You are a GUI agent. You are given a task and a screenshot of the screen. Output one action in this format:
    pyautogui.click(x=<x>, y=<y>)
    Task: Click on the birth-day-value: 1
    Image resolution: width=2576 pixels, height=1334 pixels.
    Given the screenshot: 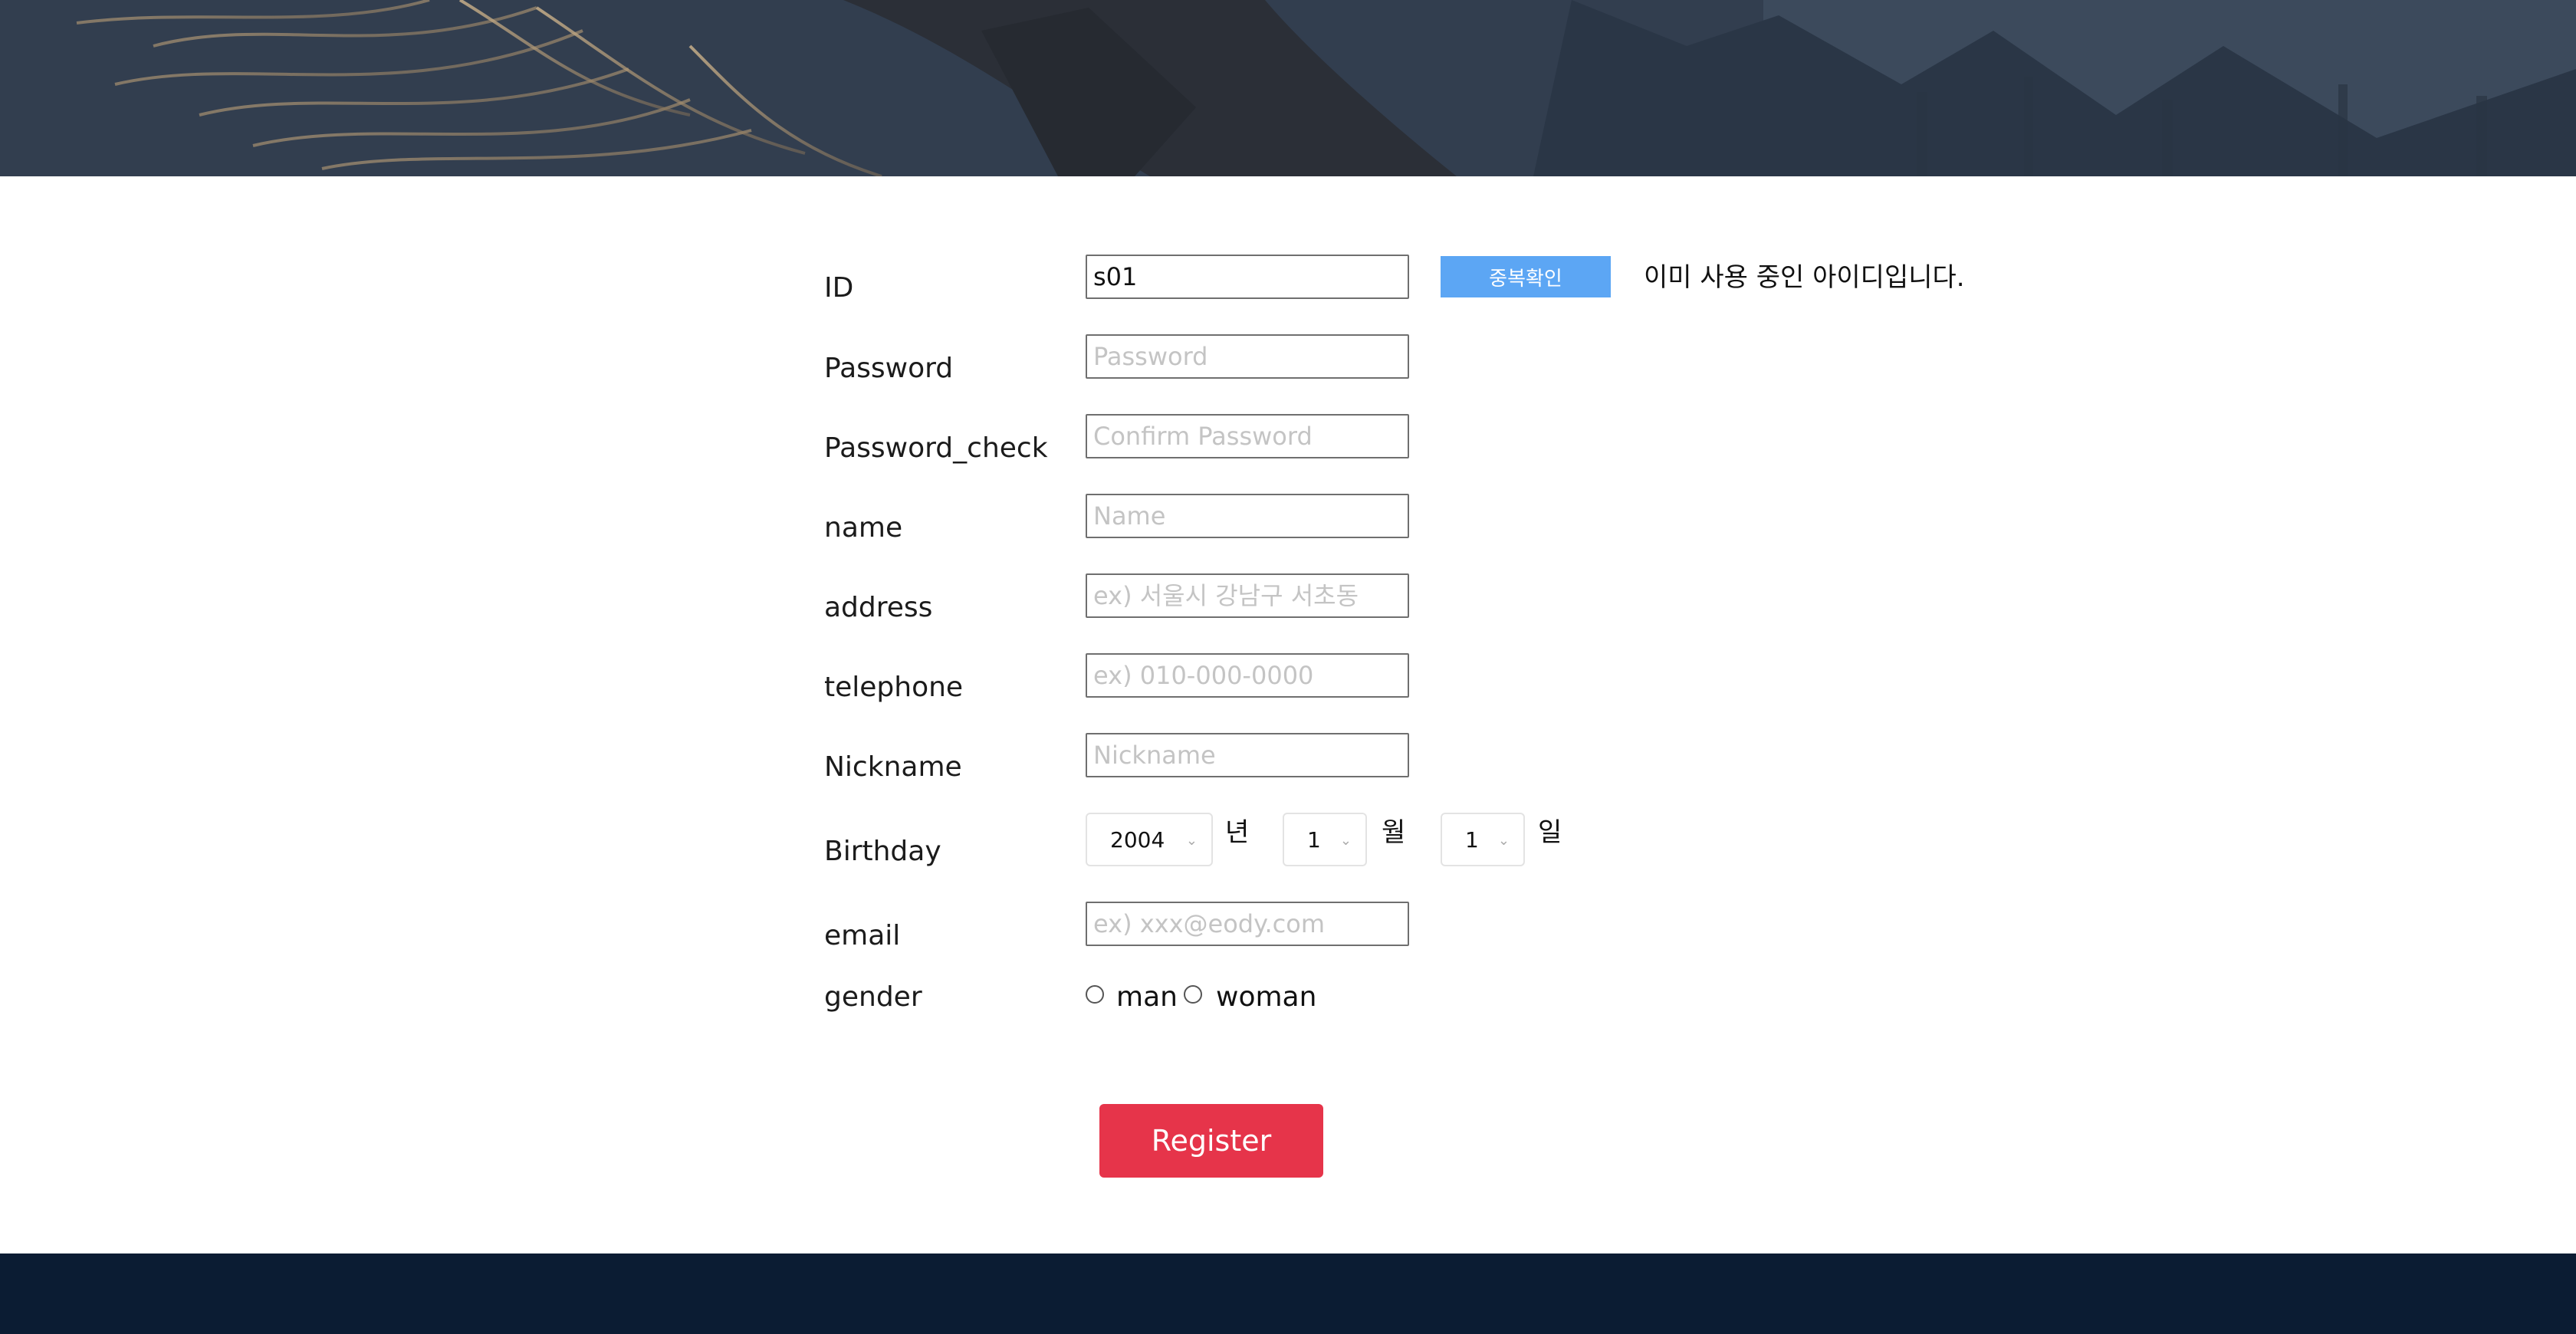 What is the action you would take?
    pyautogui.click(x=1472, y=839)
    